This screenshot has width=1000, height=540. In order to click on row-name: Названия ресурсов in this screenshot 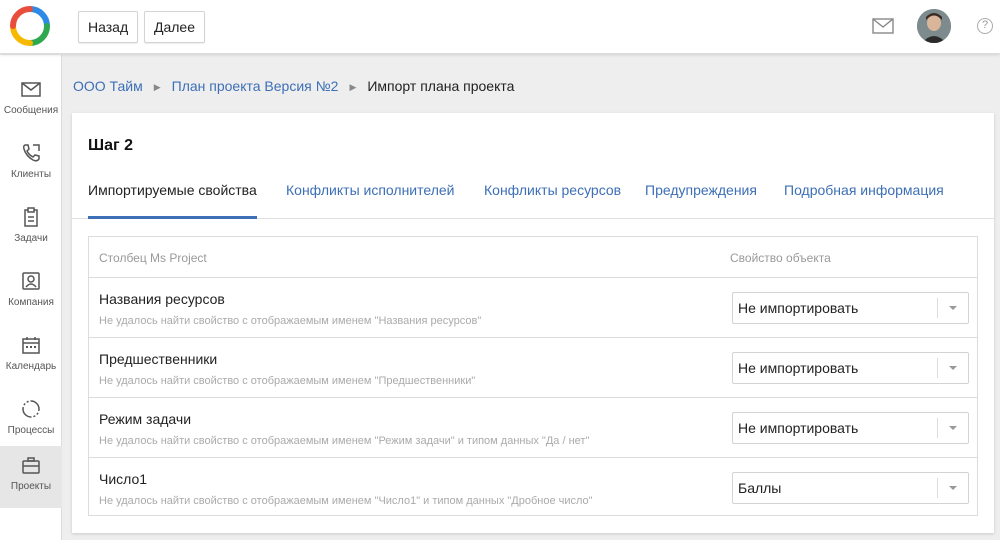, I will do `click(162, 299)`.